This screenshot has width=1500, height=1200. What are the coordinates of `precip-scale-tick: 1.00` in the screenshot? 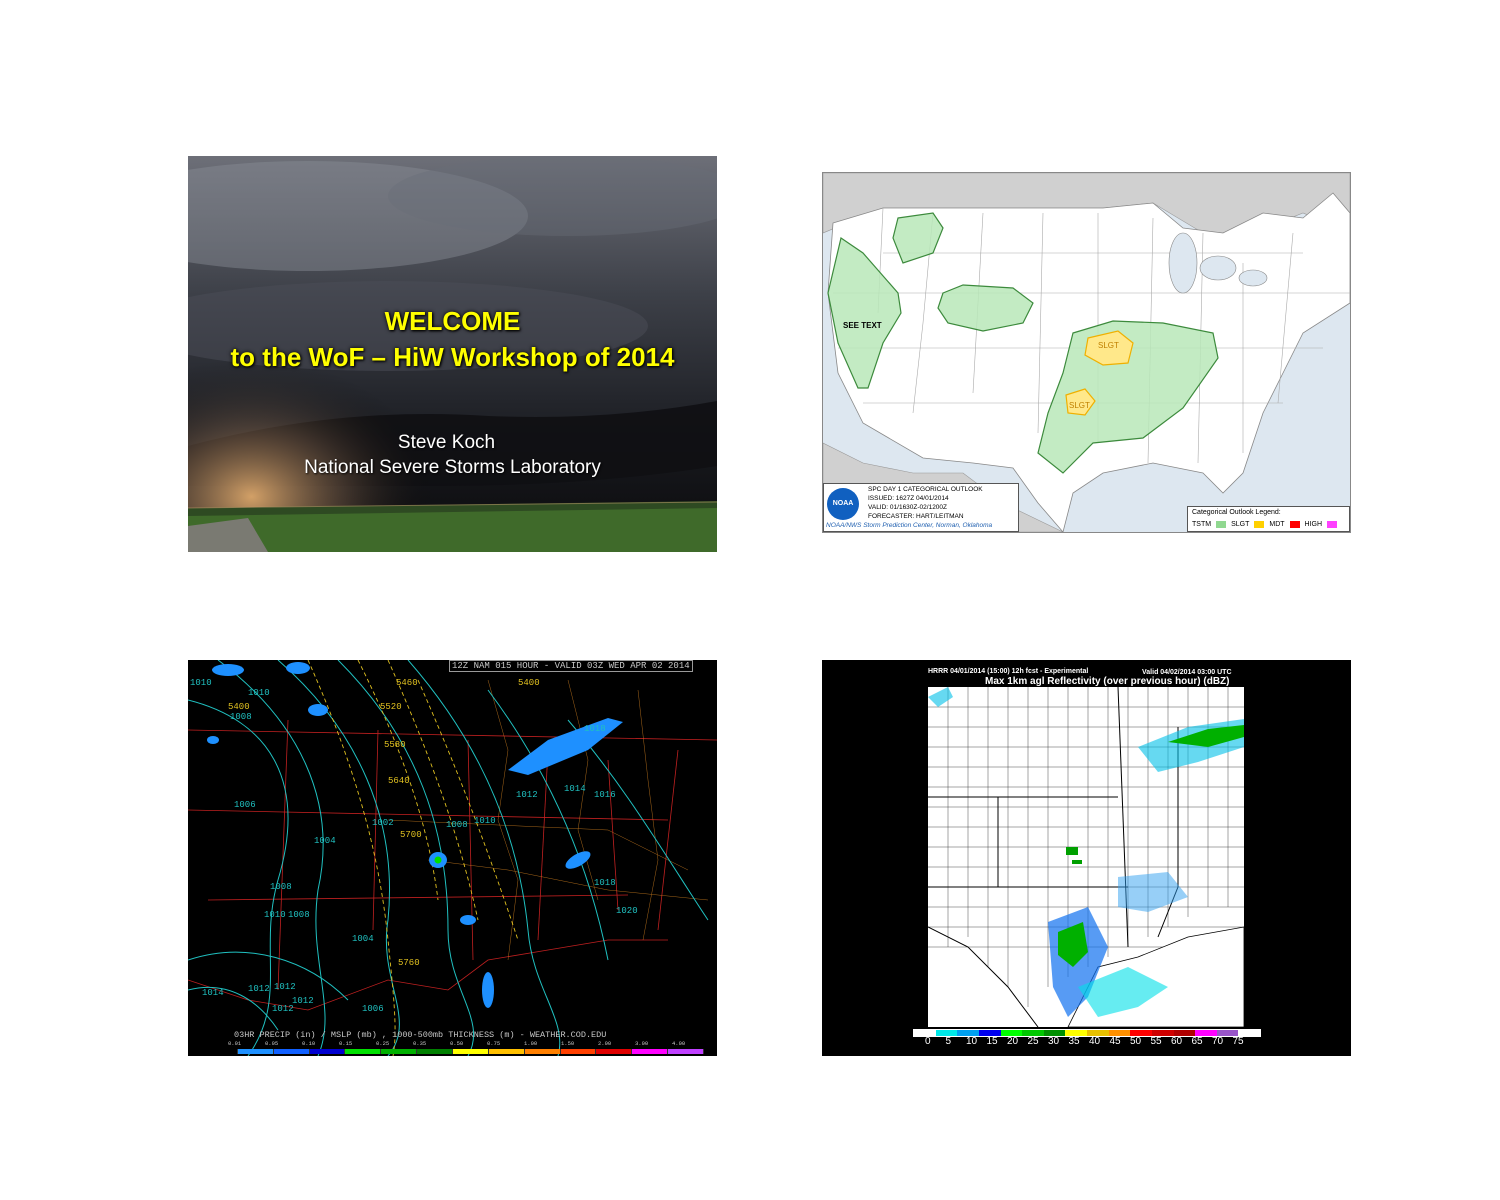 It's located at (531, 1043).